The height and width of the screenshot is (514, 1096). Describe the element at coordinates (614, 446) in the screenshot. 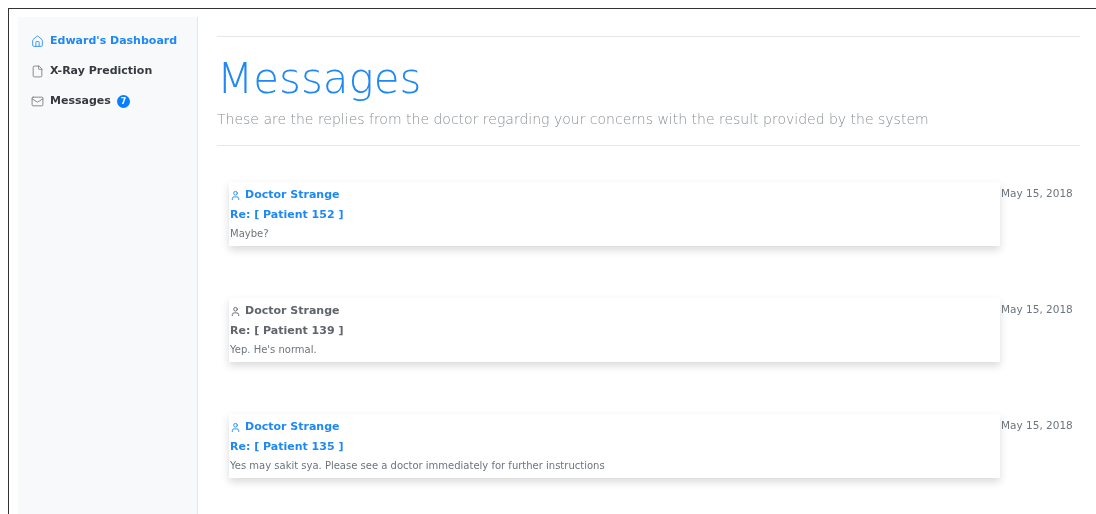

I see `message-card: Doctor Strange Re: [ Patient 135 ] Yes may sakit sya. Please see a doctor immediately for further instructions` at that location.